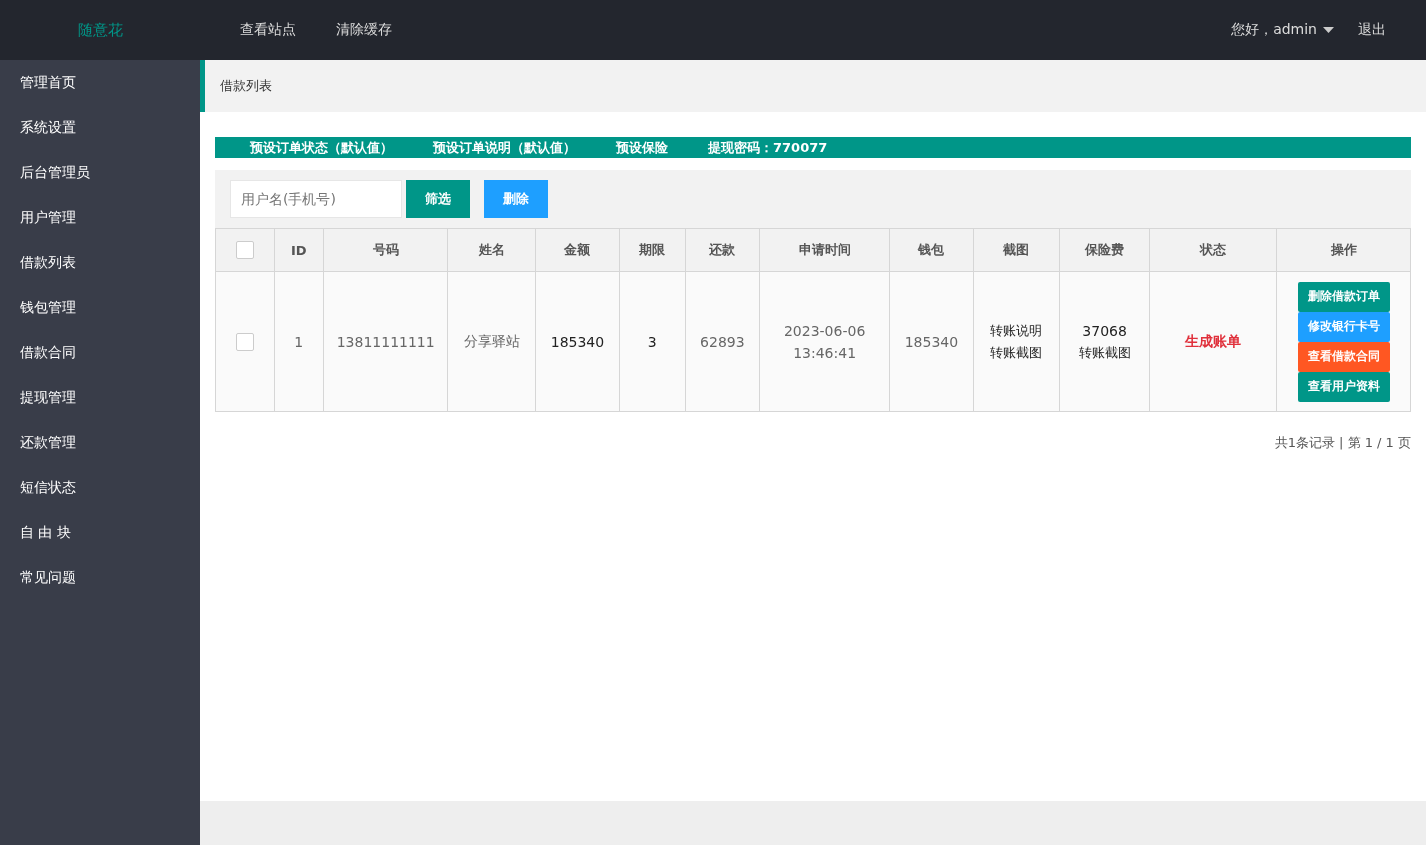 This screenshot has width=1426, height=845. What do you see at coordinates (824, 250) in the screenshot?
I see `column-header: 申请时间` at bounding box center [824, 250].